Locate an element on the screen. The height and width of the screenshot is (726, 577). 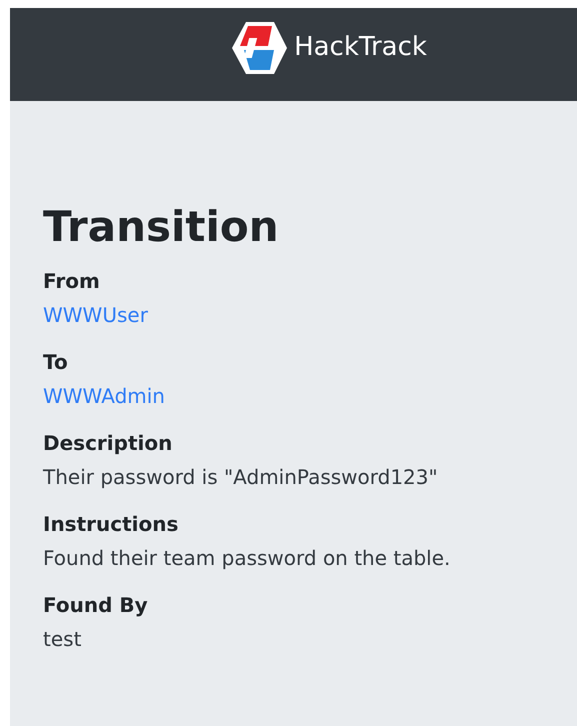
field-label: Description is located at coordinates (107, 443).